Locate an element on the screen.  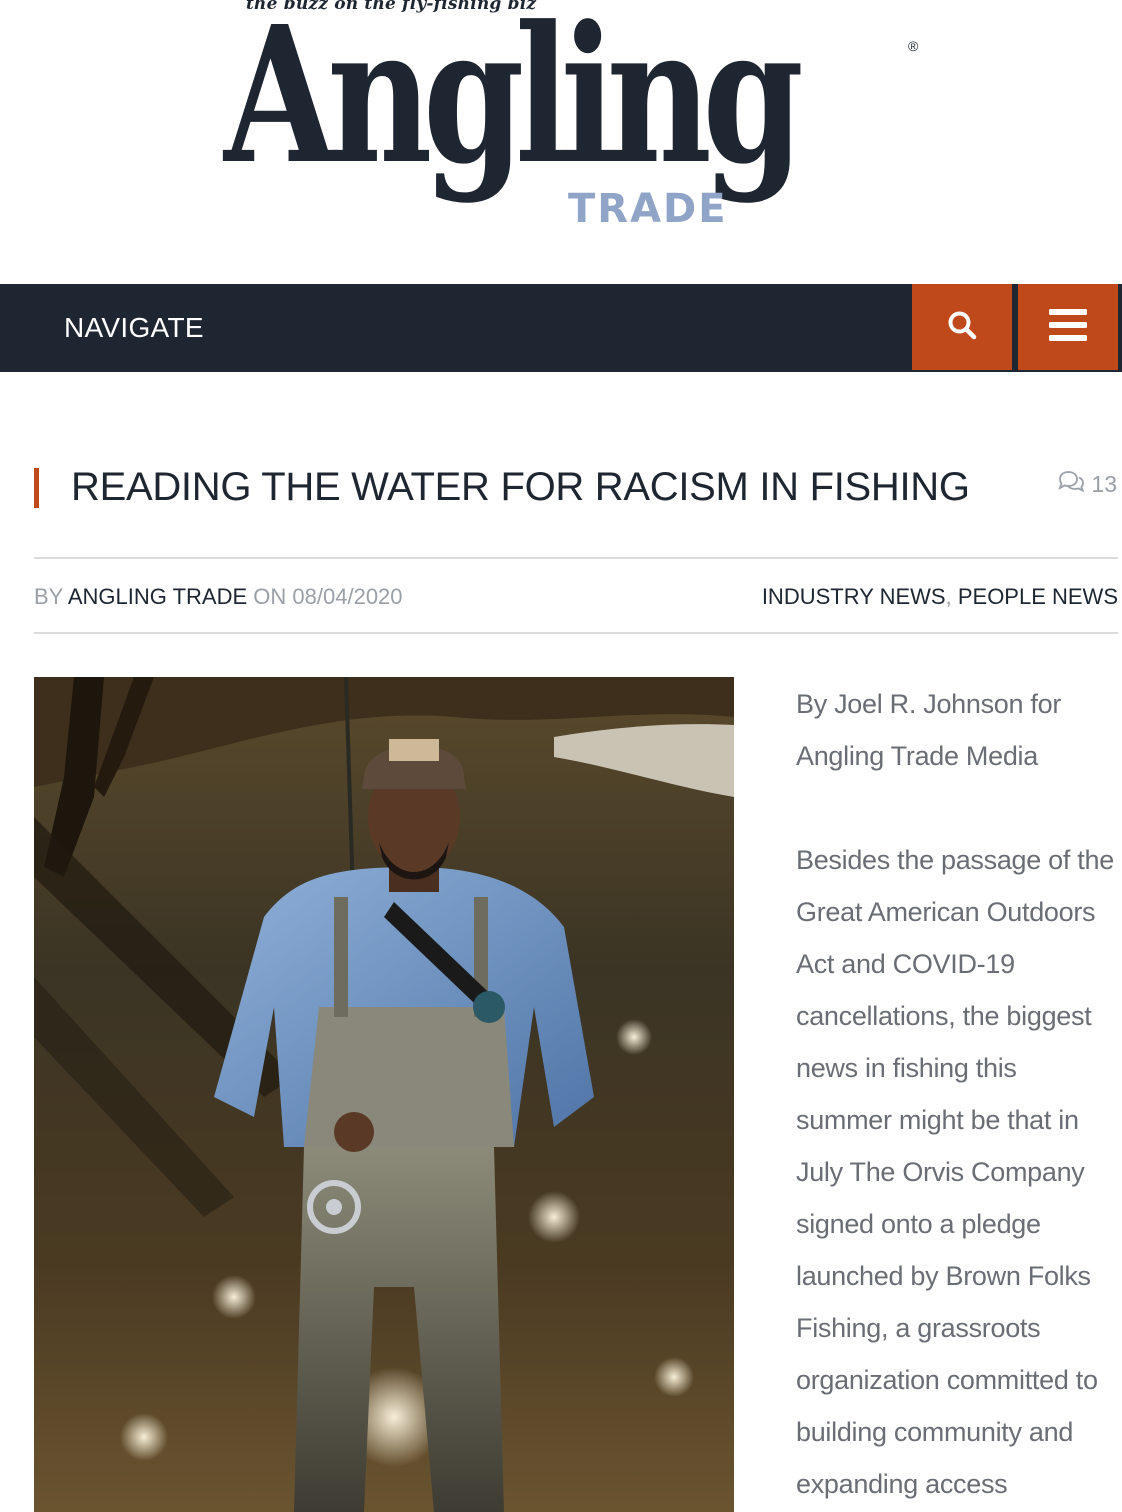
search-button is located at coordinates (962, 327).